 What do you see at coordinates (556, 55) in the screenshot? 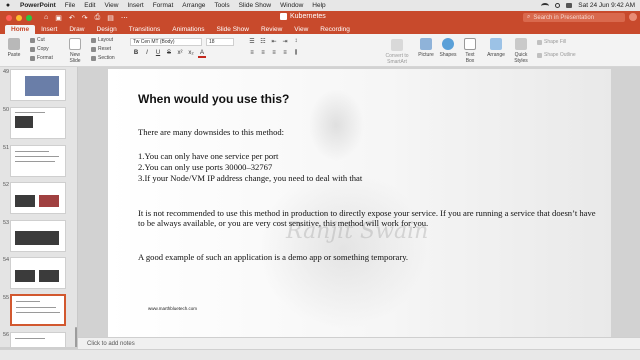
I see `shape-outline-button: Shape Outline` at bounding box center [556, 55].